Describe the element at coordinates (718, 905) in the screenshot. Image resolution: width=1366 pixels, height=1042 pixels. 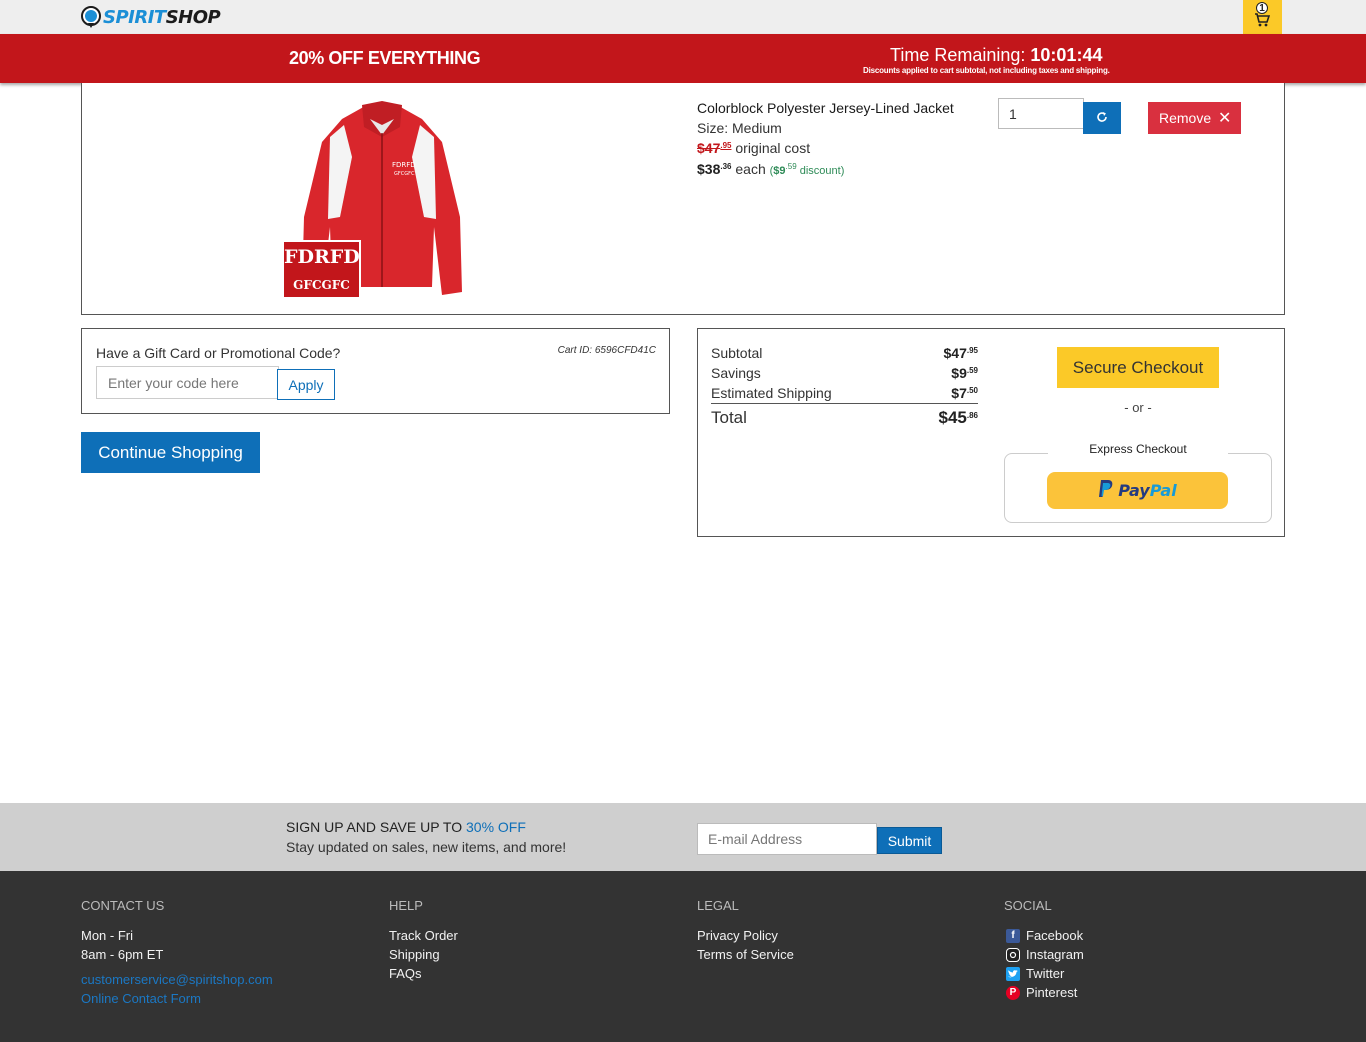
I see `footer-legal-heading: LEGAL` at that location.